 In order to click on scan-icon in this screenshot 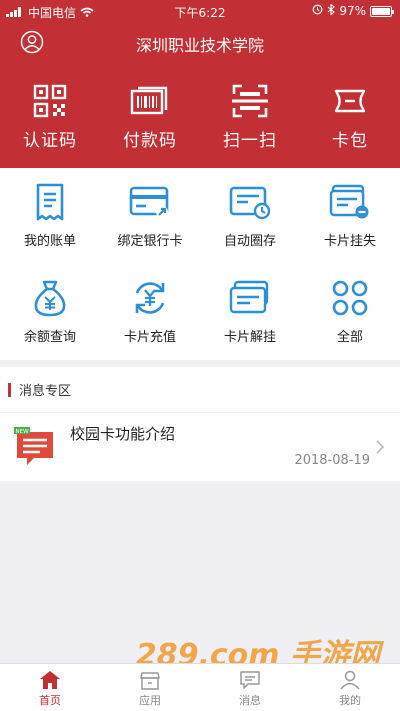, I will do `click(250, 101)`.